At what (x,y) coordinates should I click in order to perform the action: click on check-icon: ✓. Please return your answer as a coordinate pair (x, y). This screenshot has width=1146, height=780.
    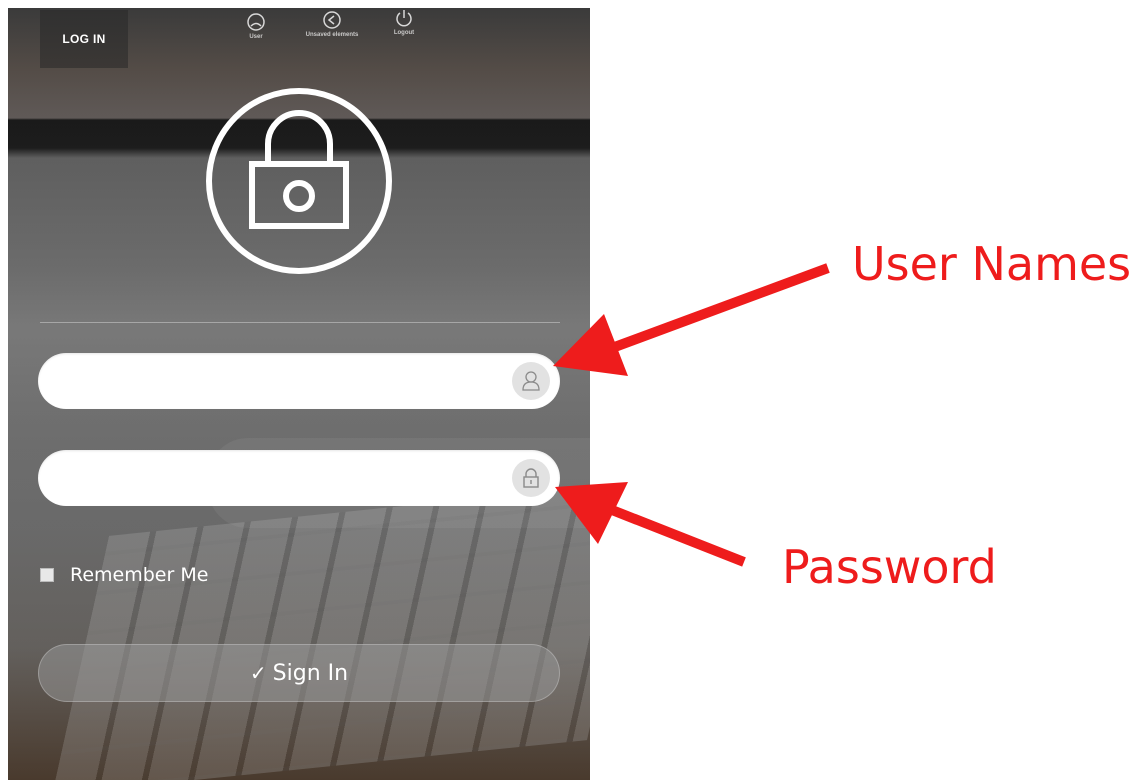
    Looking at the image, I should click on (258, 673).